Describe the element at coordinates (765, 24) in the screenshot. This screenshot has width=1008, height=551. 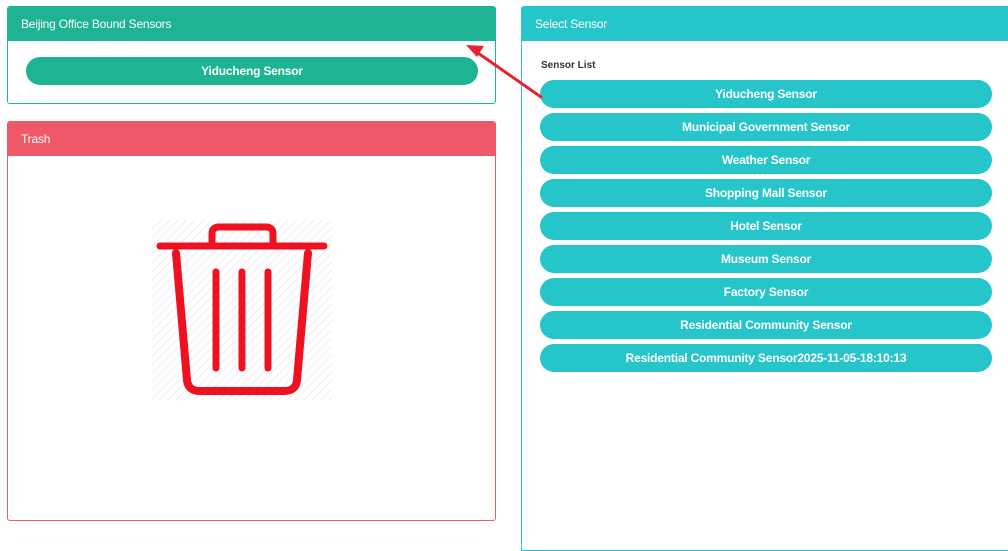
I see `select-sensor-panel-title: Select Sensor` at that location.